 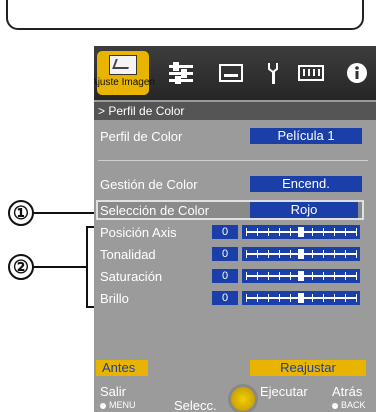 I want to click on back-key: BACK, so click(x=349, y=405).